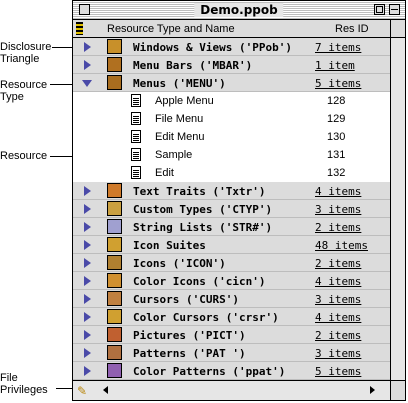 The width and height of the screenshot is (408, 403). Describe the element at coordinates (114, 244) in the screenshot. I see `icon-suite-icon` at that location.